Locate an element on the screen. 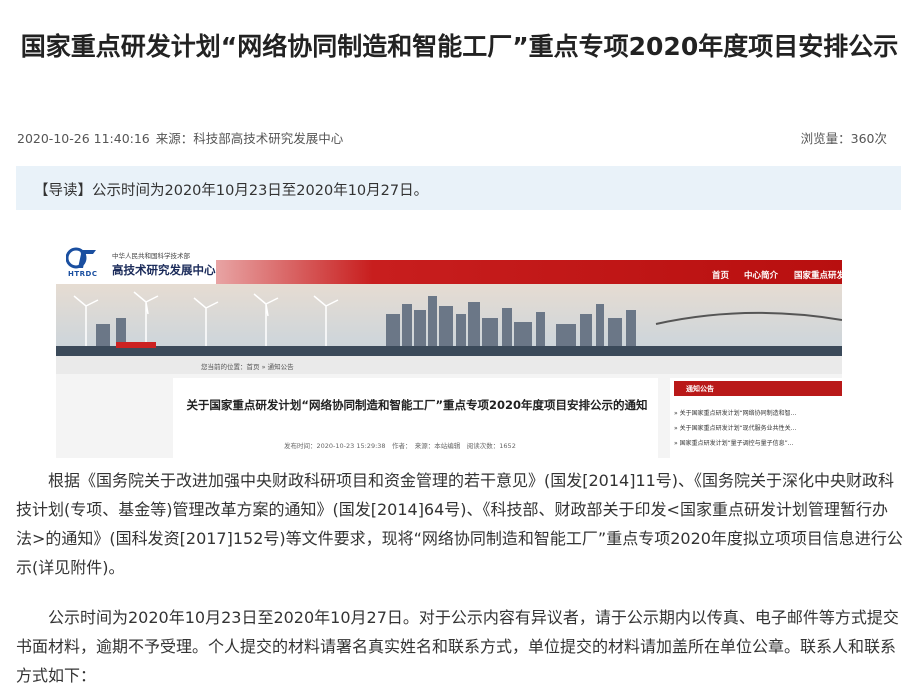 The image size is (919, 690). lead-text: 公示时间为2020年10月23日至2020年10月27日。 is located at coordinates (260, 191).